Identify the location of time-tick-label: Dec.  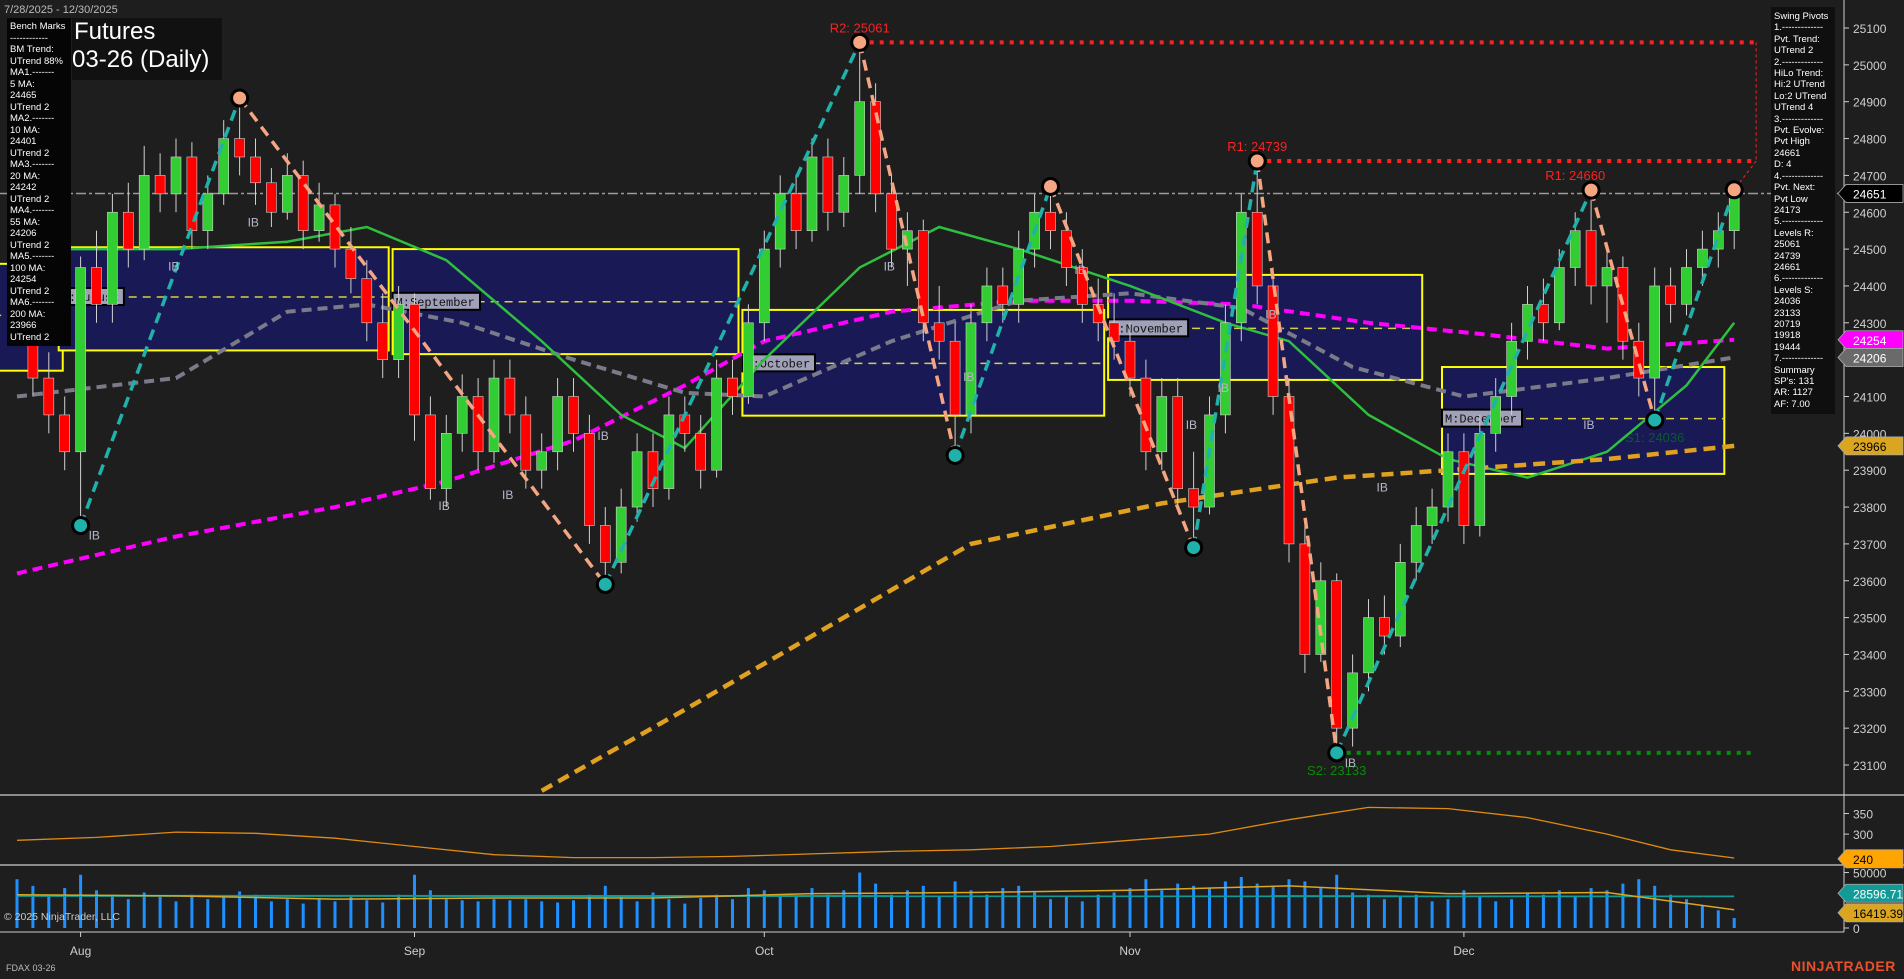
(1463, 951).